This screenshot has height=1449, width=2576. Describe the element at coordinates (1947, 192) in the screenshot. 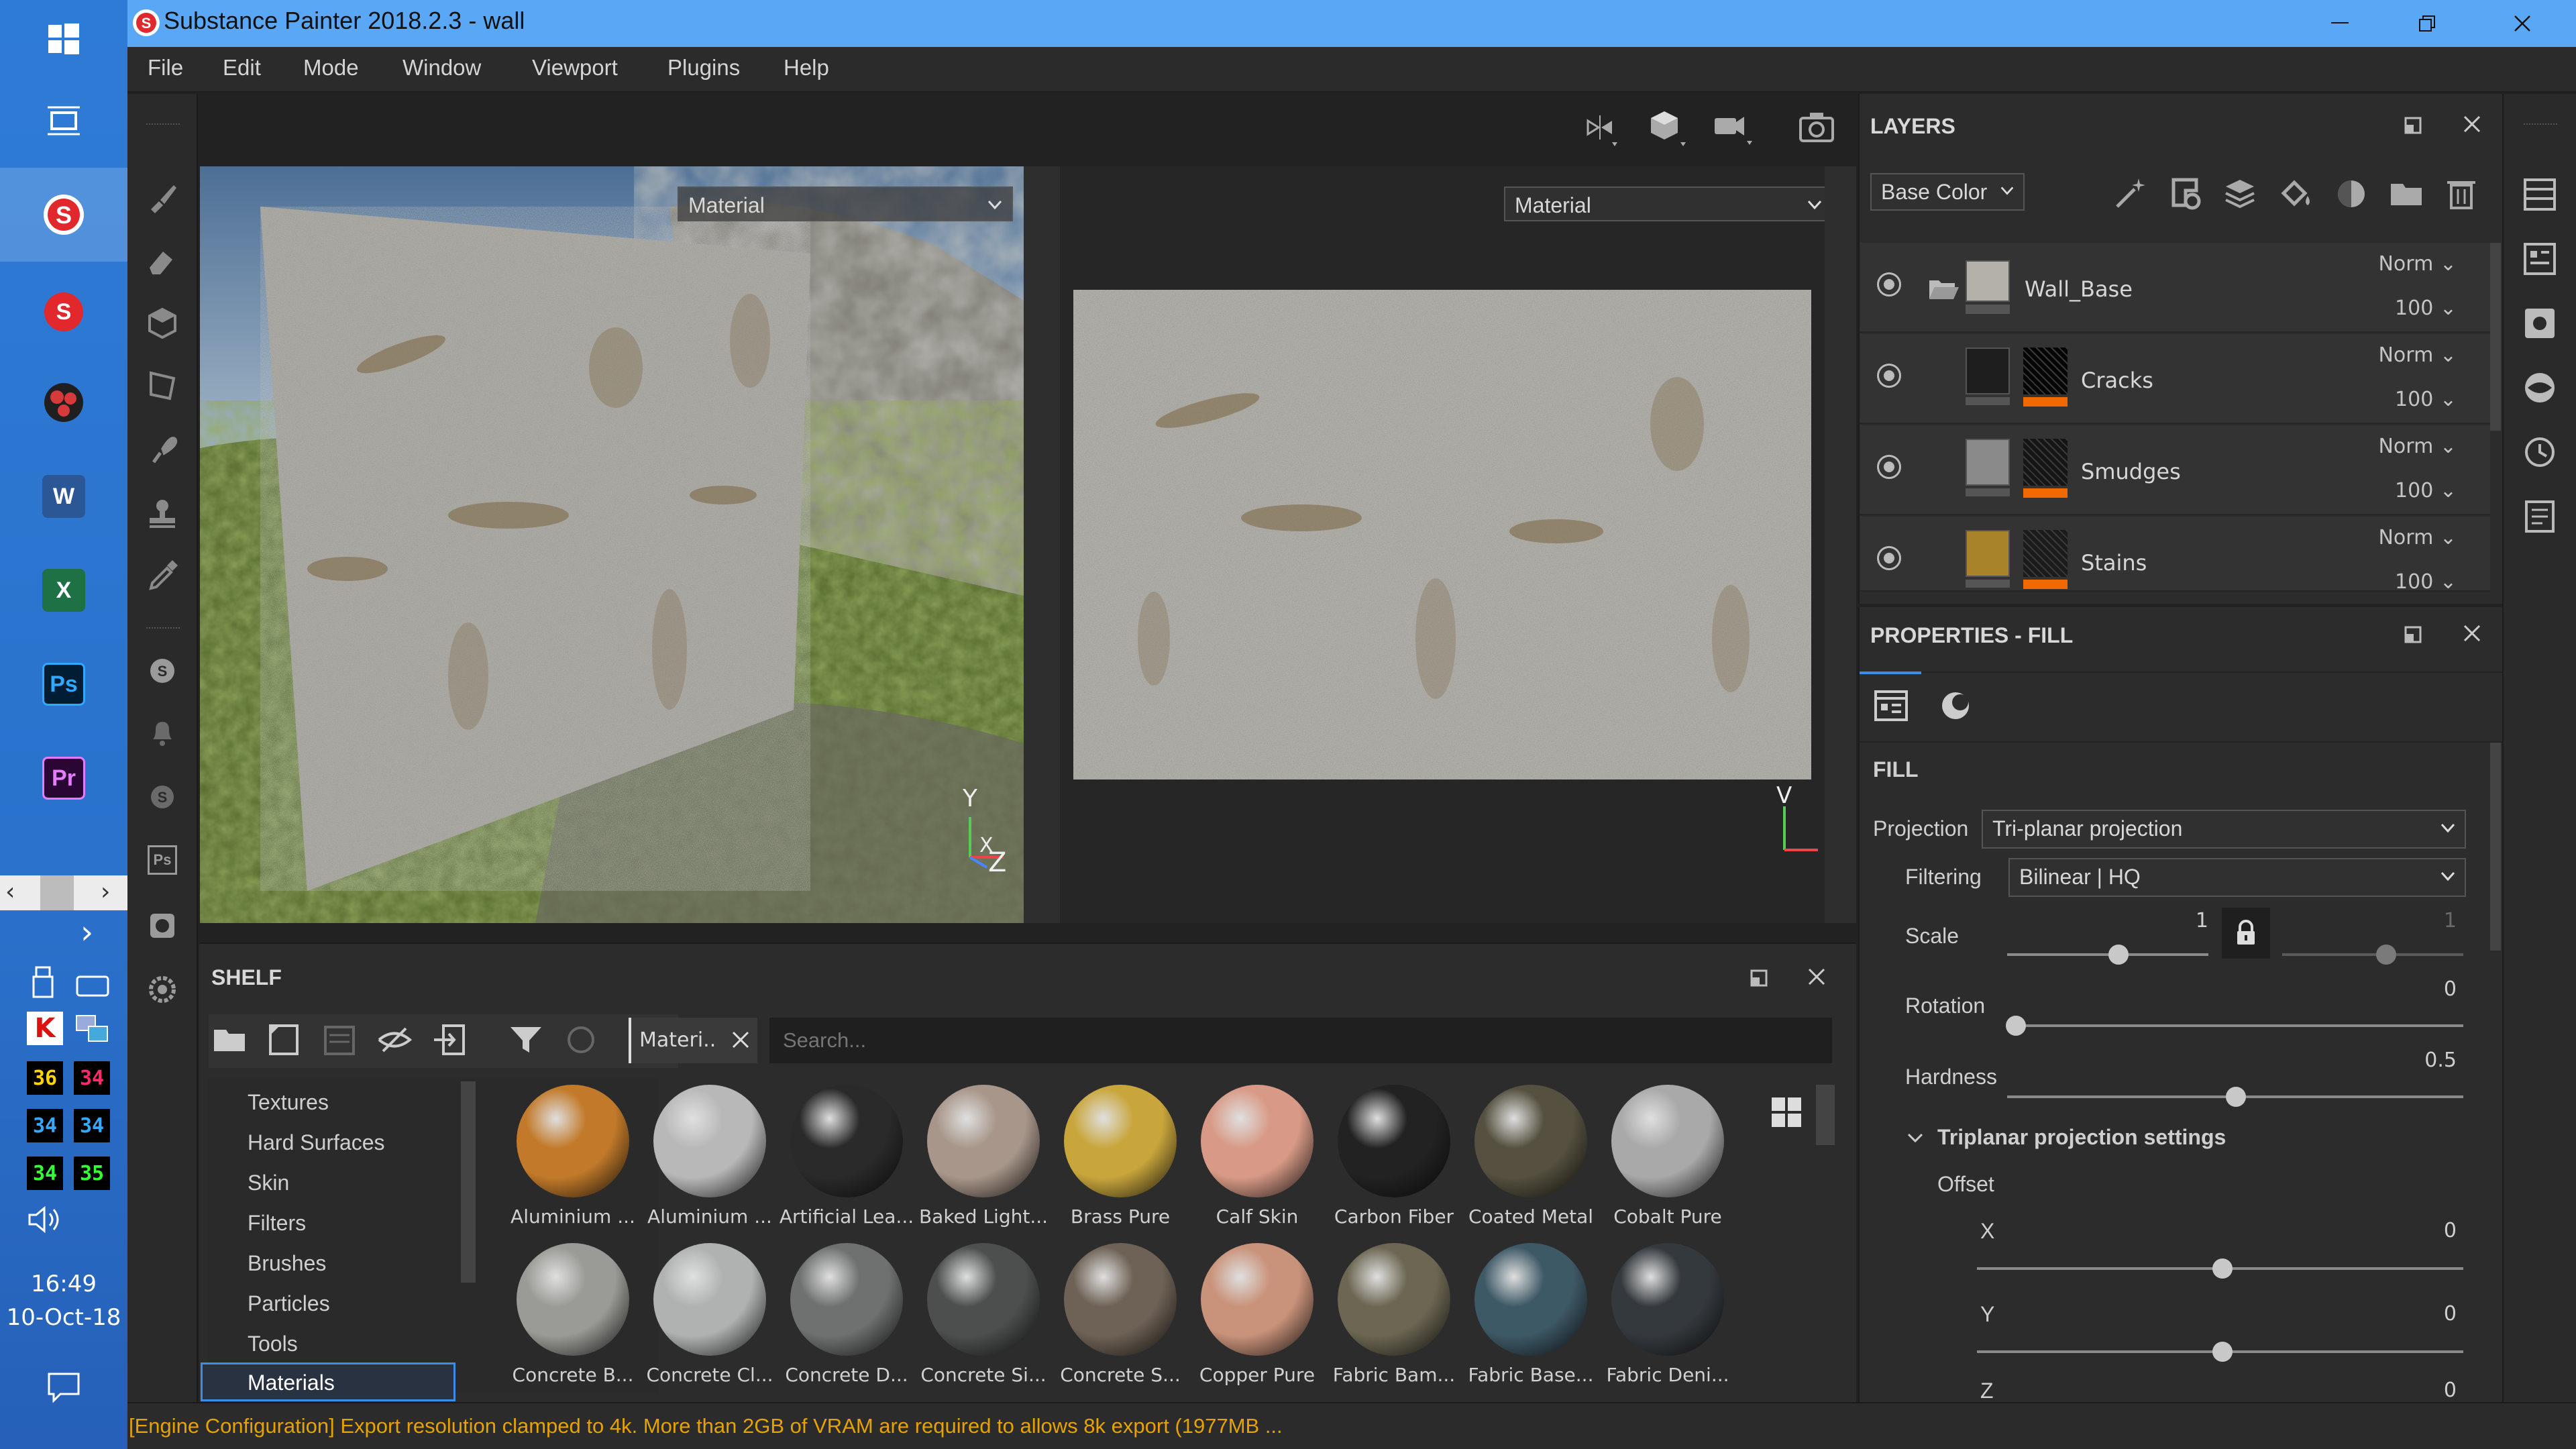

I see `channel-select-dropdown: Base Color` at that location.